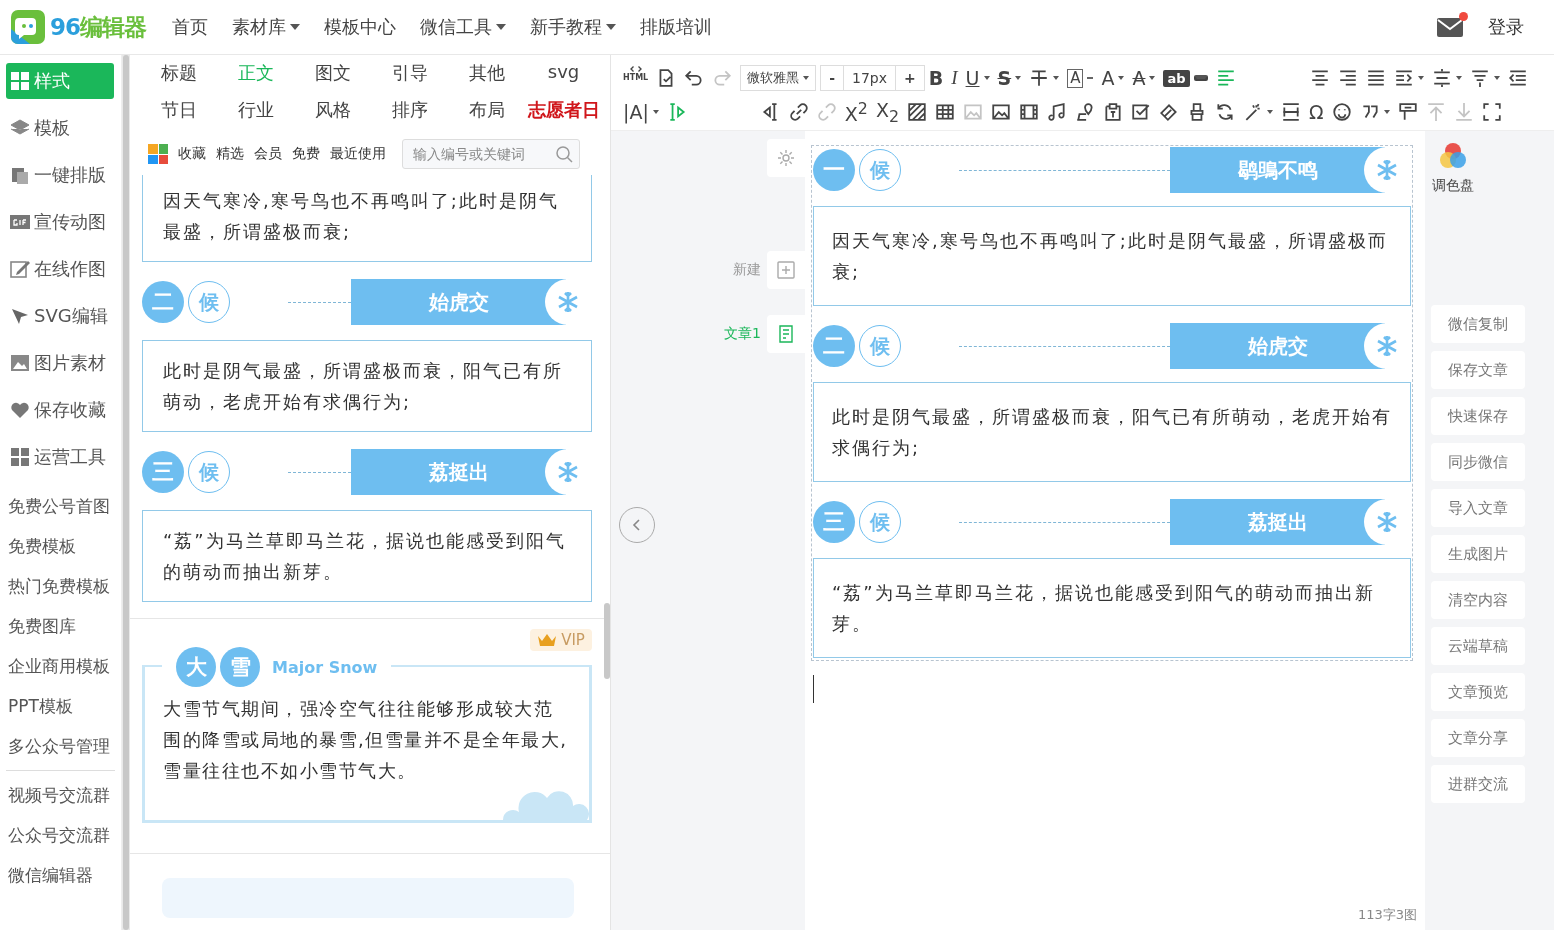 The height and width of the screenshot is (930, 1554). Describe the element at coordinates (60, 875) in the screenshot. I see `sidebar-link: 微信编辑器` at that location.